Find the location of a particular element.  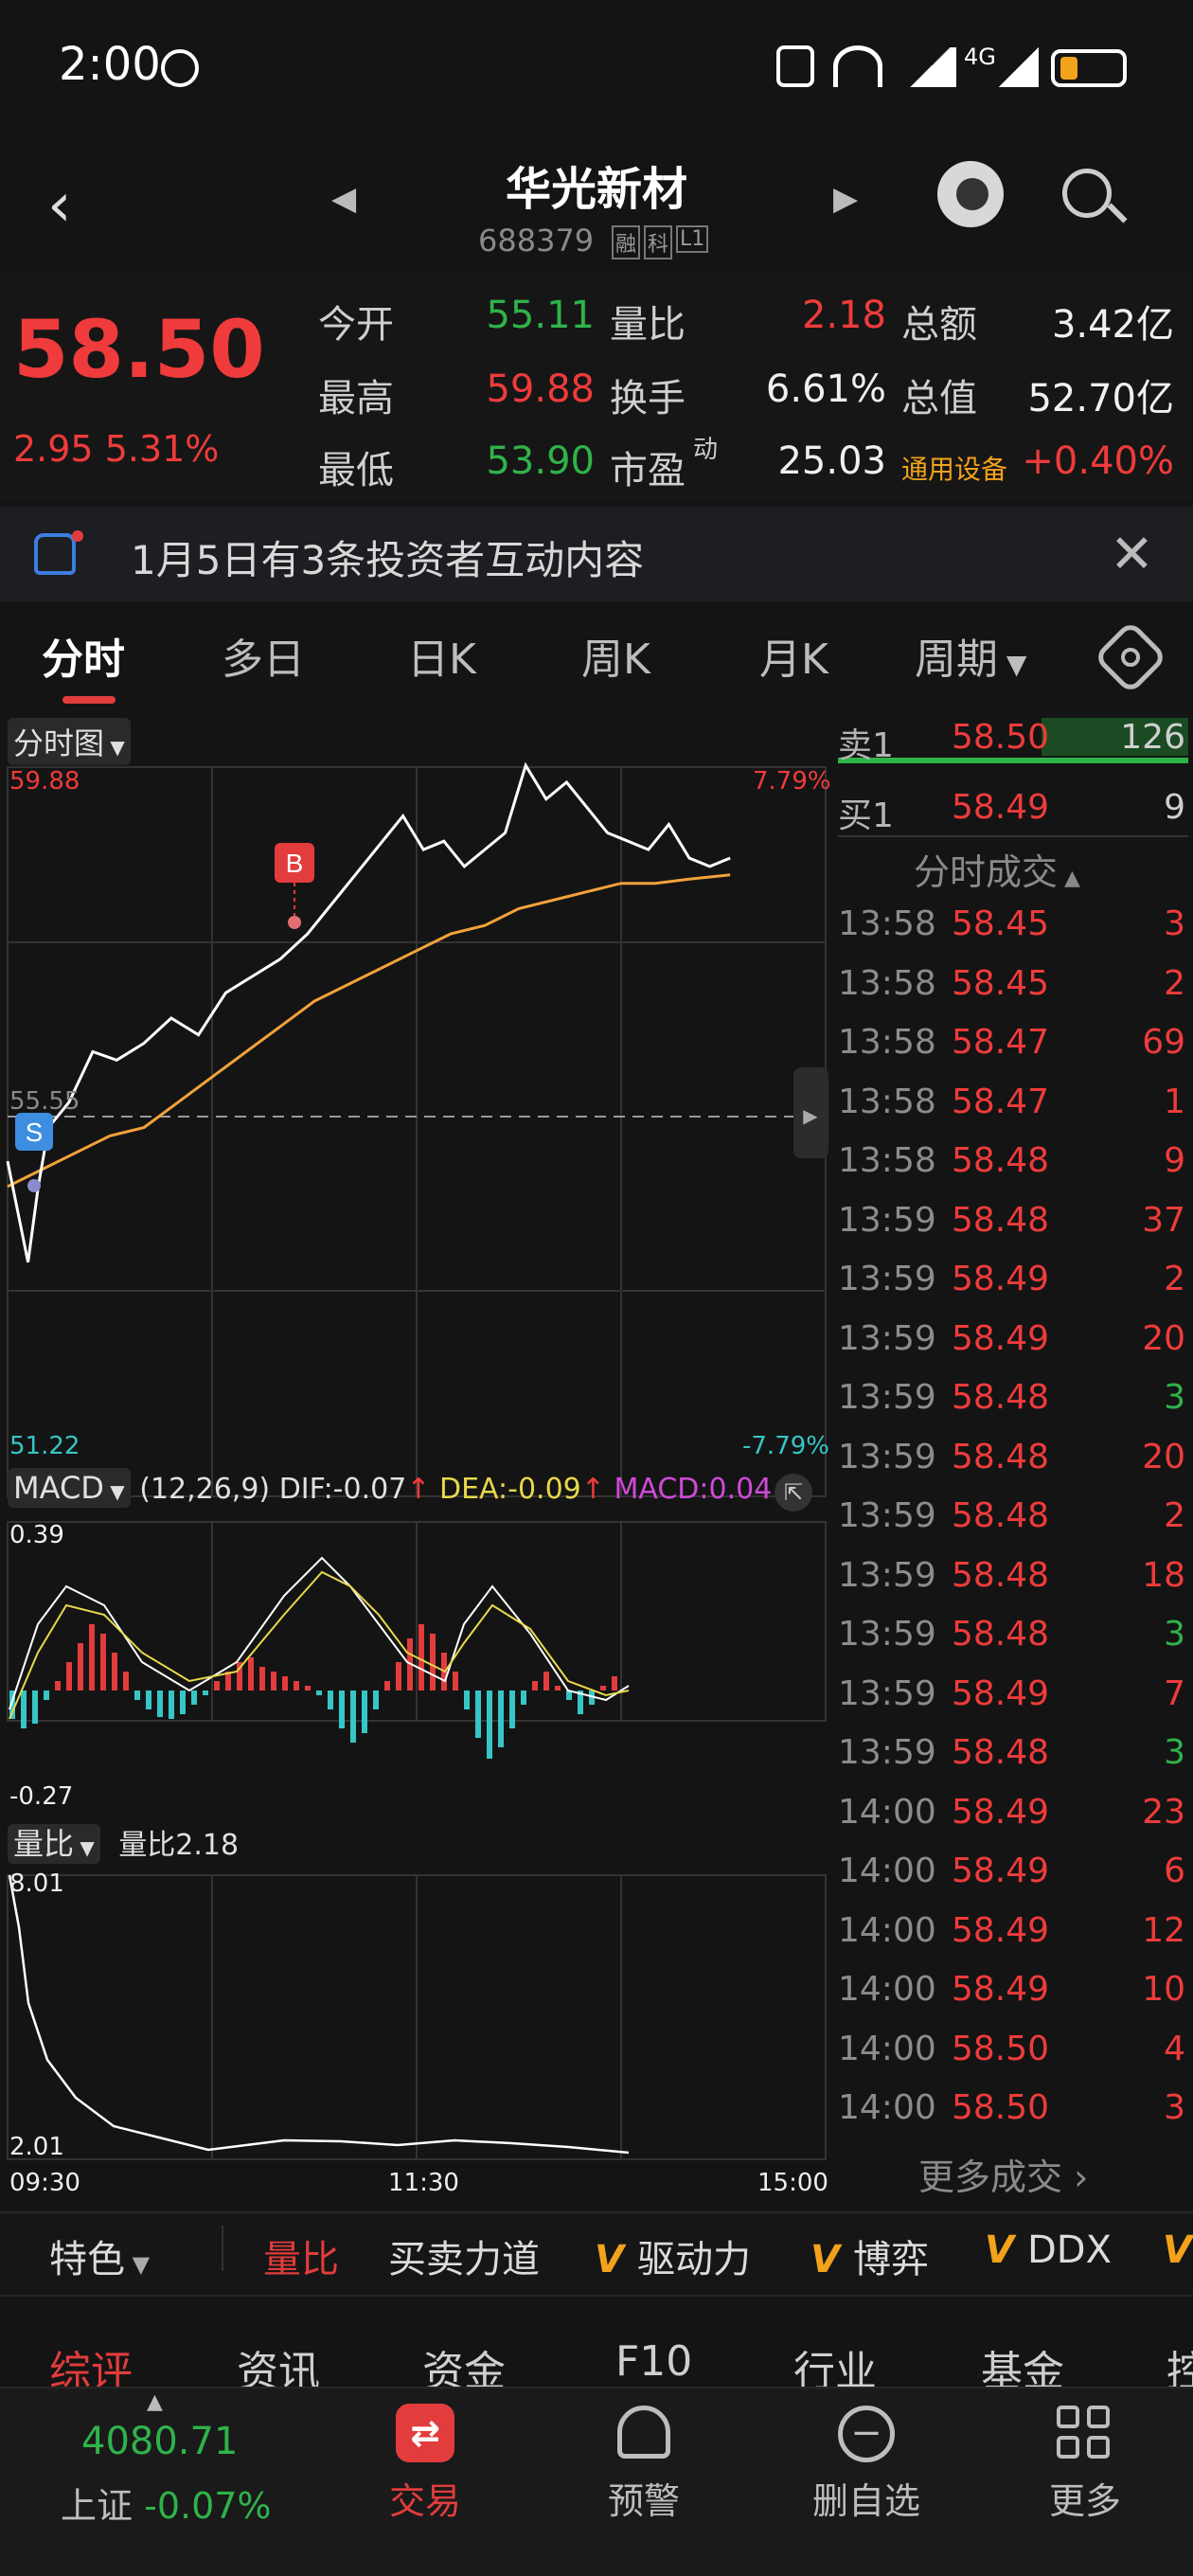

trade-volume: 2 is located at coordinates (1174, 1279).